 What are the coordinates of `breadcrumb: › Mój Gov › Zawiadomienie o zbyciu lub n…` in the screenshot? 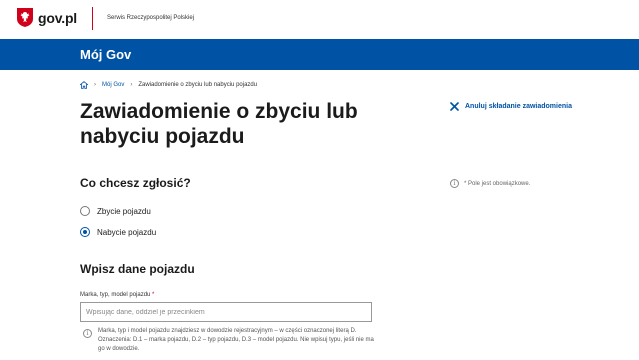 It's located at (168, 85).